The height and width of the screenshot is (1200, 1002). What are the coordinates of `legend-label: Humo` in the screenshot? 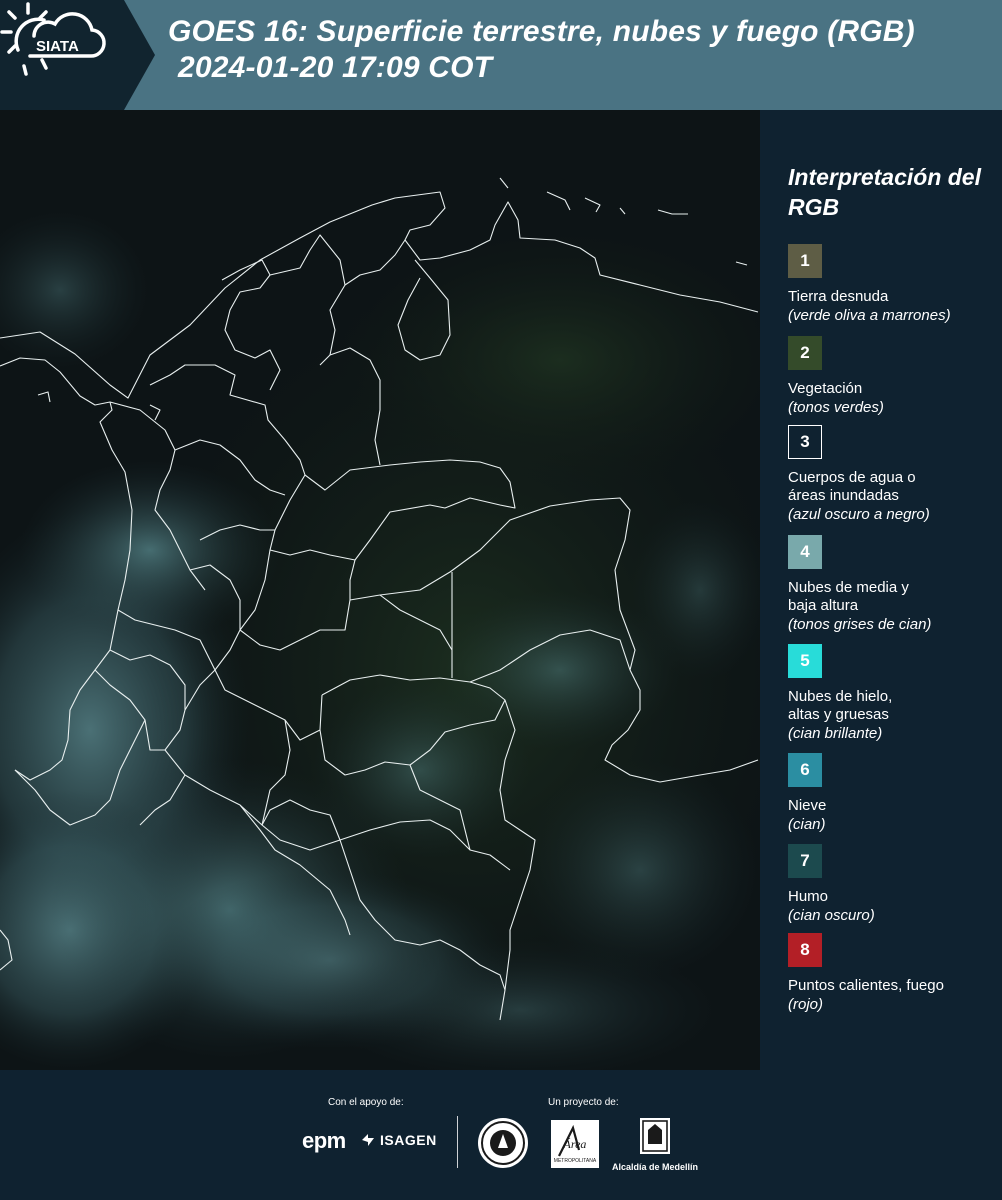 It's located at (808, 896).